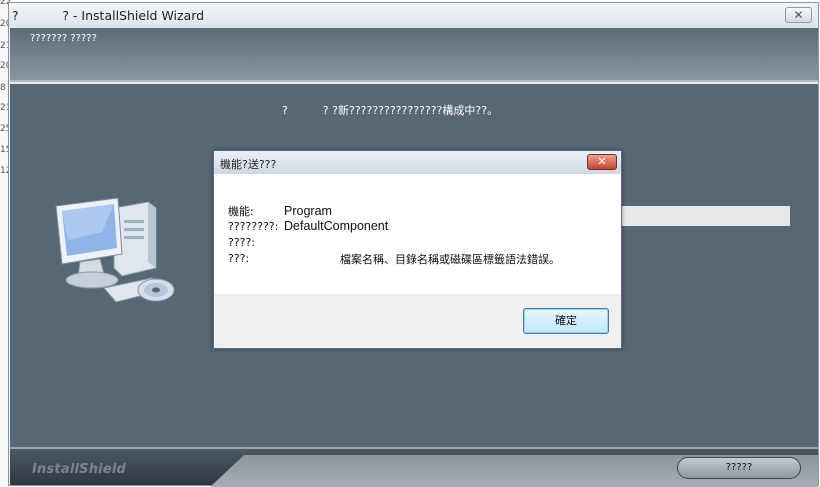 The image size is (820, 487). What do you see at coordinates (156, 290) in the screenshot?
I see `cd-disc-icon` at bounding box center [156, 290].